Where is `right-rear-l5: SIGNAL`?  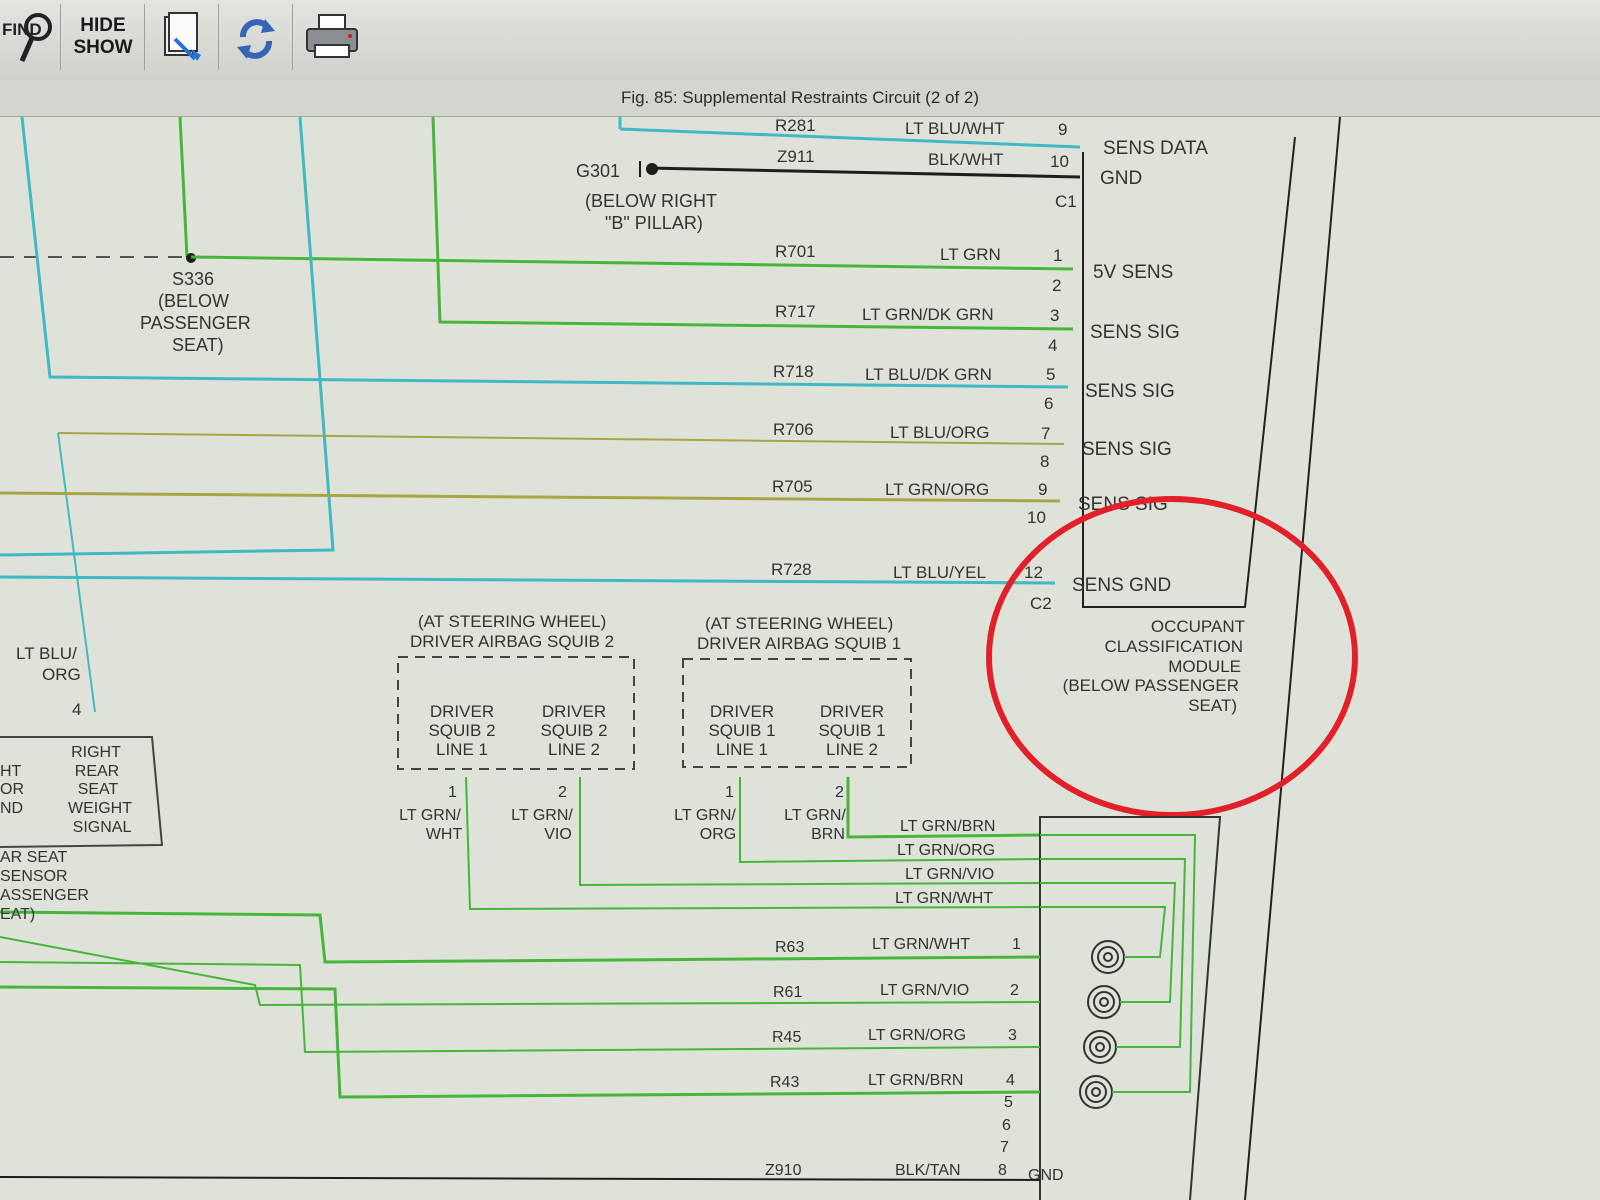 right-rear-l5: SIGNAL is located at coordinates (102, 827).